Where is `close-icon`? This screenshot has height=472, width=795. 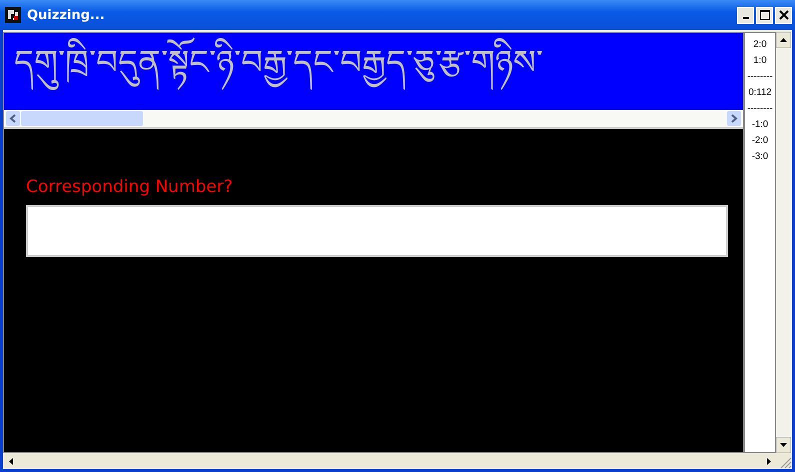 close-icon is located at coordinates (783, 15).